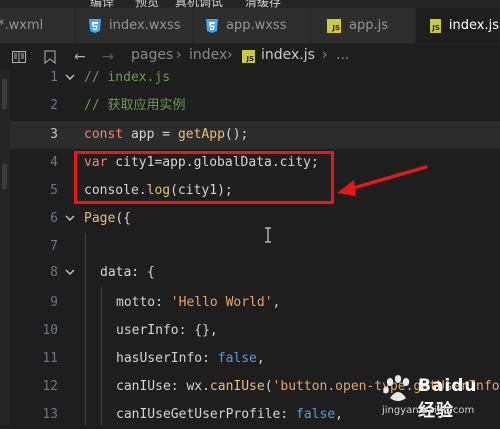 This screenshot has width=500, height=429. I want to click on watermark-site: jingyan.baidu.com, so click(428, 410).